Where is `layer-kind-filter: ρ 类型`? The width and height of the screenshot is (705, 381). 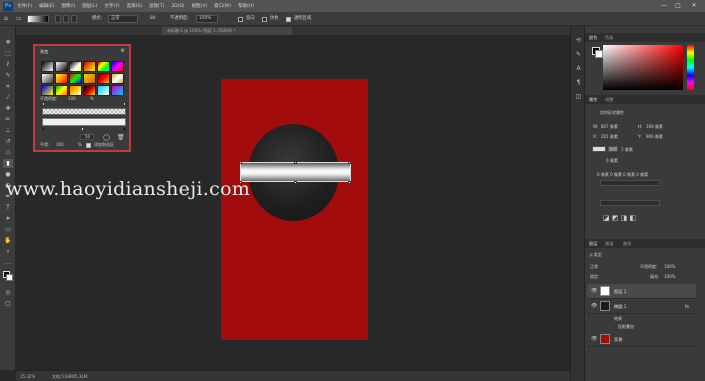
layer-kind-filter: ρ 类型 is located at coordinates (596, 255).